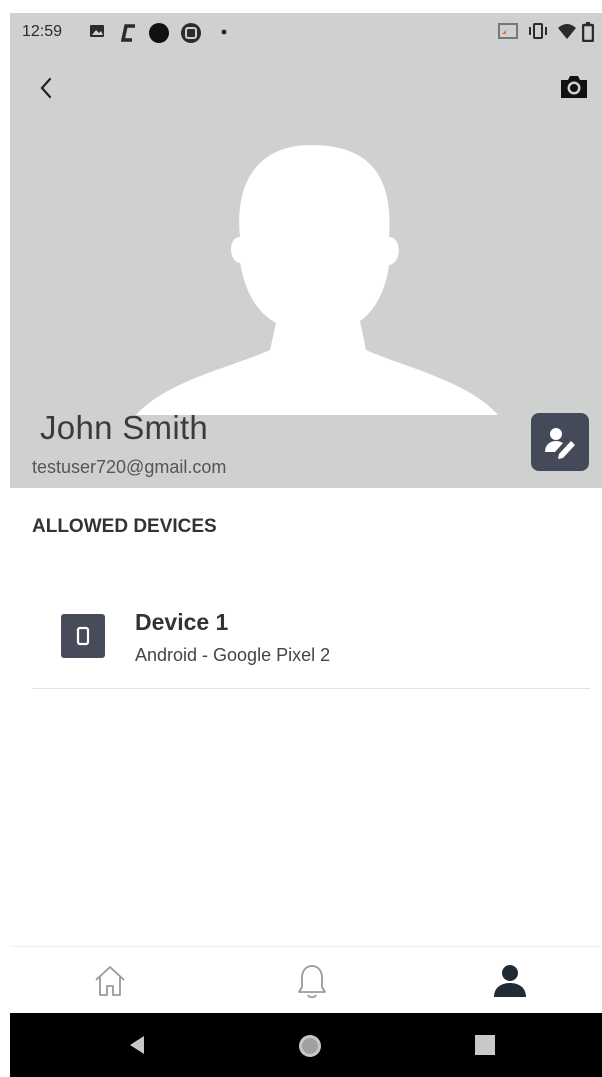  What do you see at coordinates (306, 33) in the screenshot?
I see `status-bar: 12:59` at bounding box center [306, 33].